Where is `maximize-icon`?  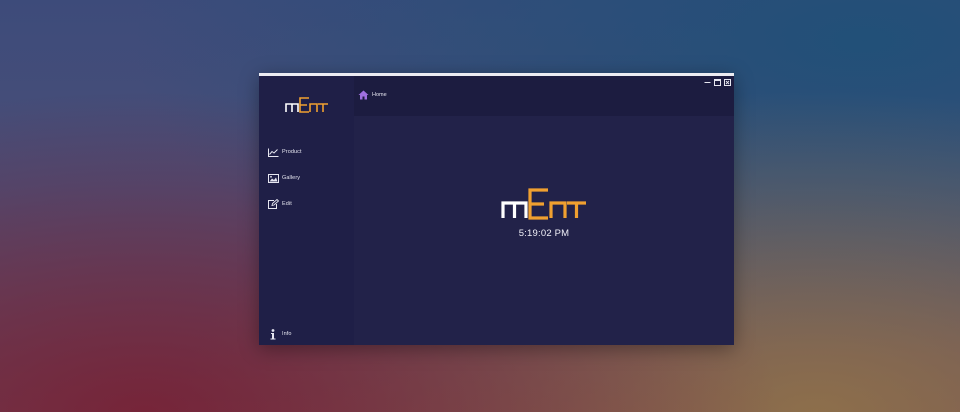 maximize-icon is located at coordinates (717, 82).